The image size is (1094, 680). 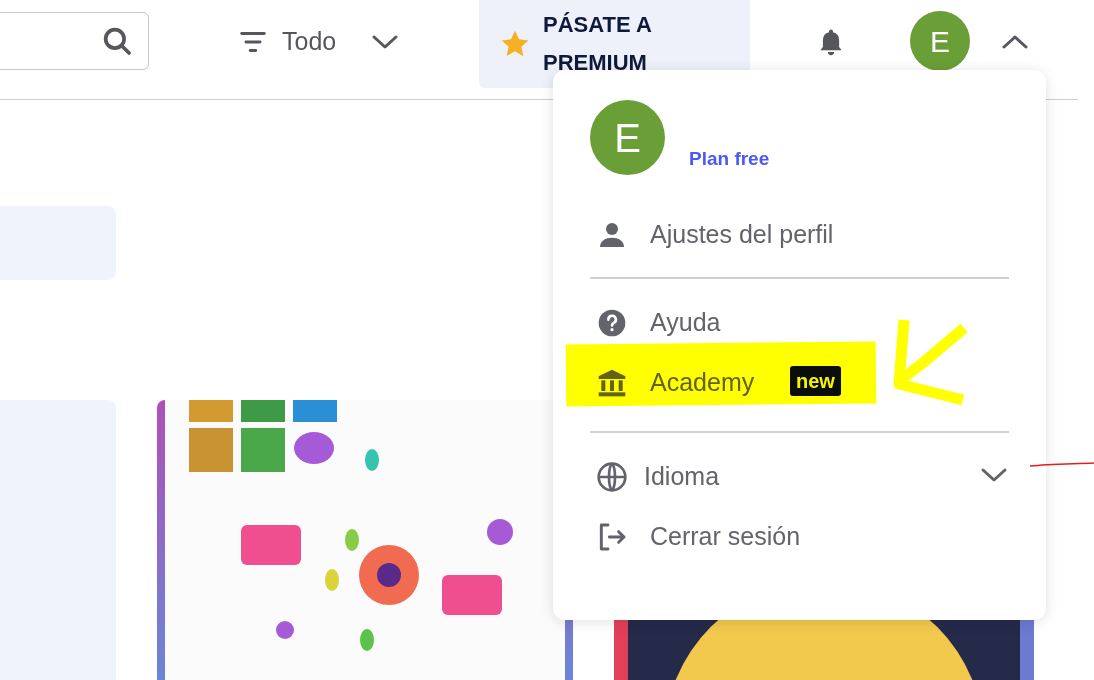 I want to click on pen-stroke, so click(x=1061, y=464).